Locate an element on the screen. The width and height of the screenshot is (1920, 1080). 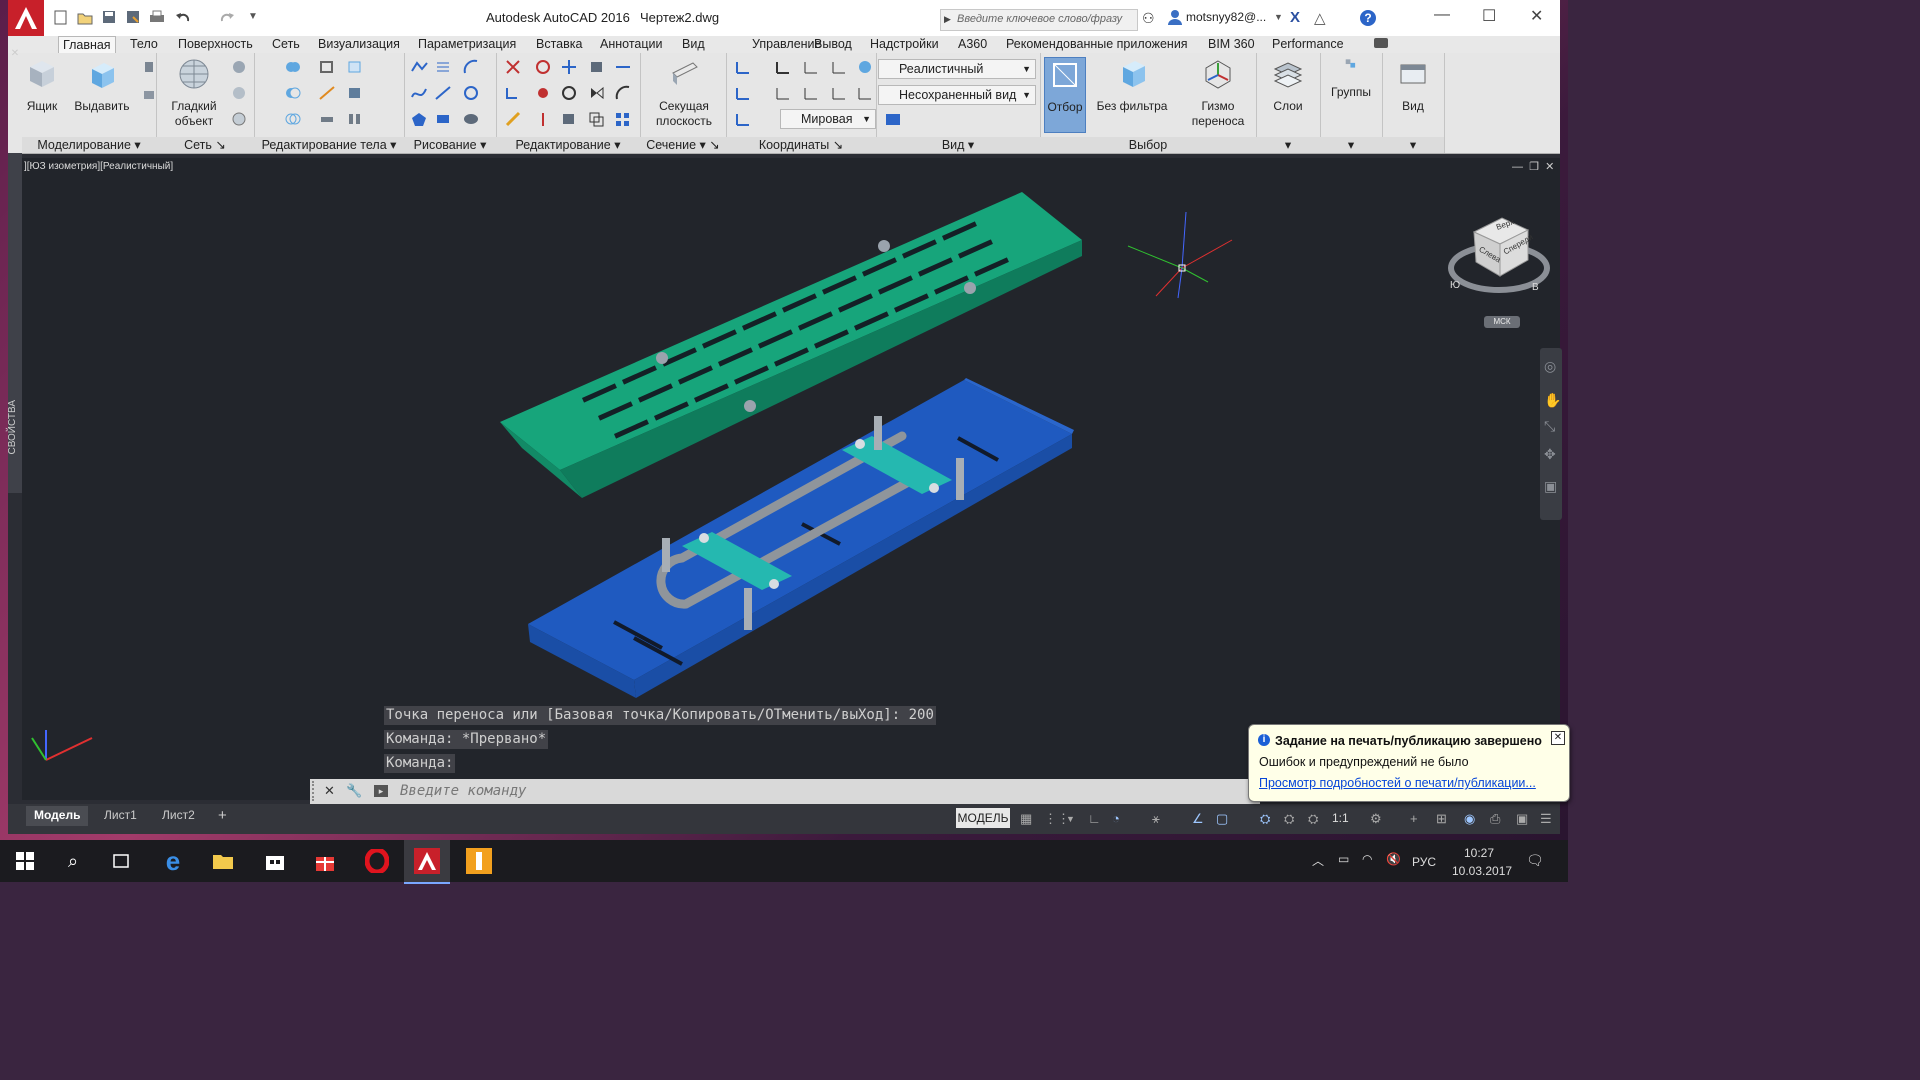
tab-parametric: Параметризация is located at coordinates (467, 44).